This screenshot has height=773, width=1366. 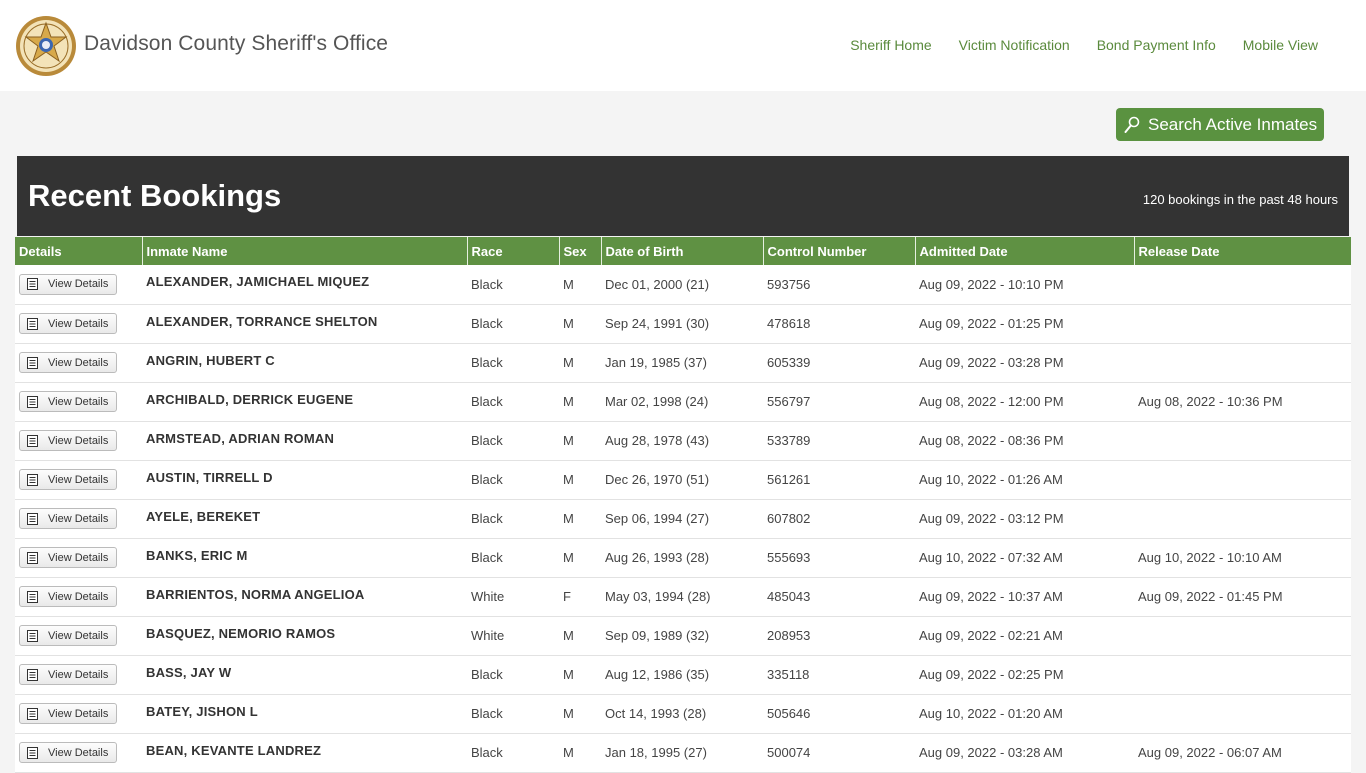 I want to click on nav-mobile-view: Mobile View, so click(x=1280, y=45).